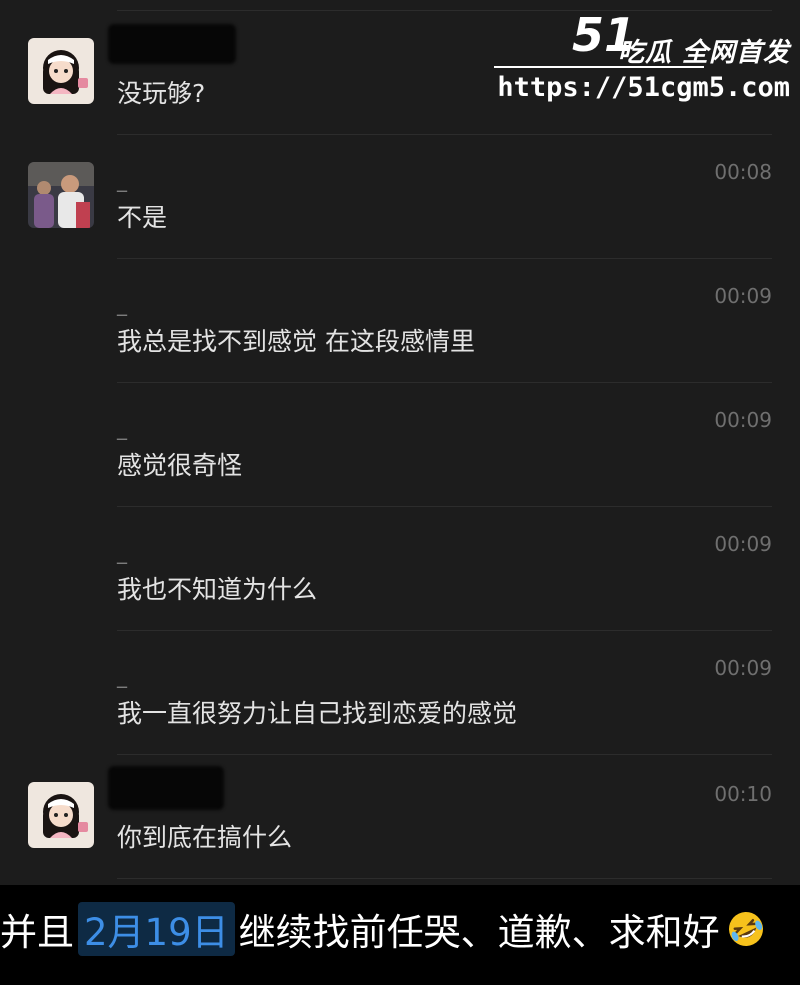 The image size is (800, 985). Describe the element at coordinates (180, 465) in the screenshot. I see `message-text: 感觉很奇怪` at that location.